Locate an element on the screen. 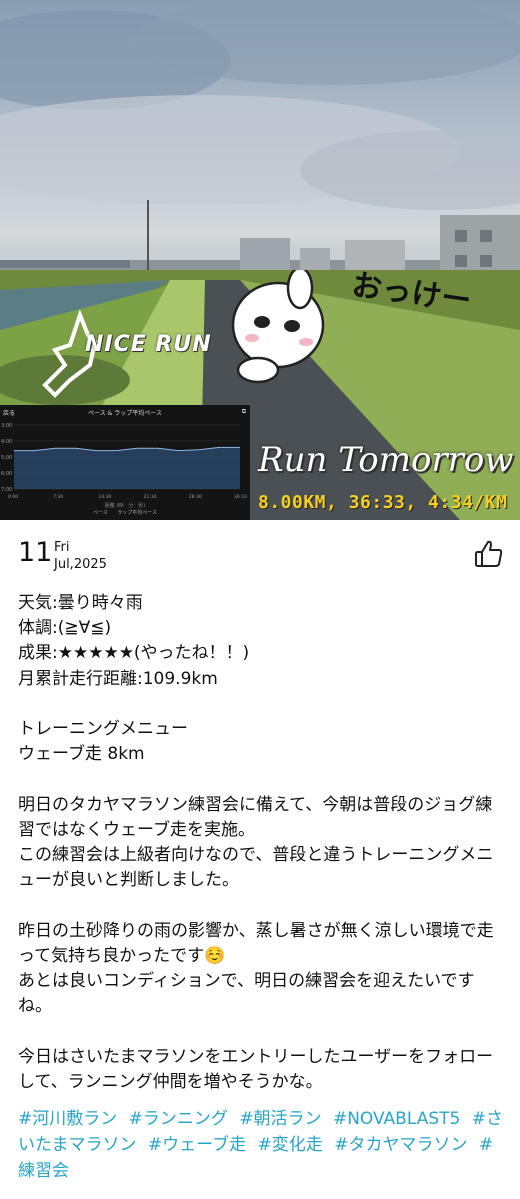  post-line: 体調:(≧∀≦) is located at coordinates (65, 628).